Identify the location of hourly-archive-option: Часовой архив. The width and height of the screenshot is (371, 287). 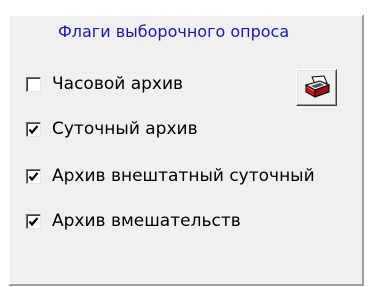
(104, 84).